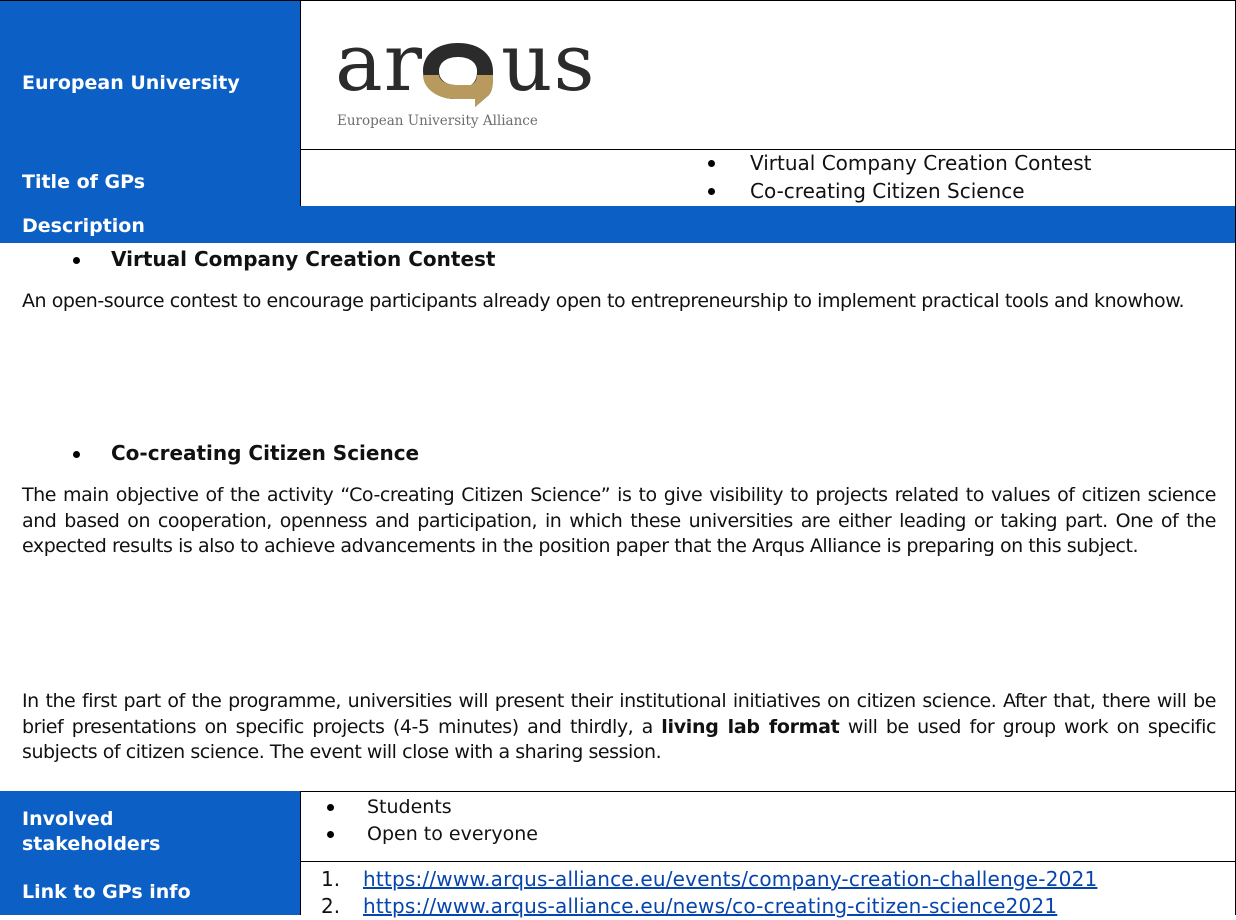 The image size is (1236, 920). Describe the element at coordinates (768, 826) in the screenshot. I see `cell-stakeholders: Students Open to everyone` at that location.